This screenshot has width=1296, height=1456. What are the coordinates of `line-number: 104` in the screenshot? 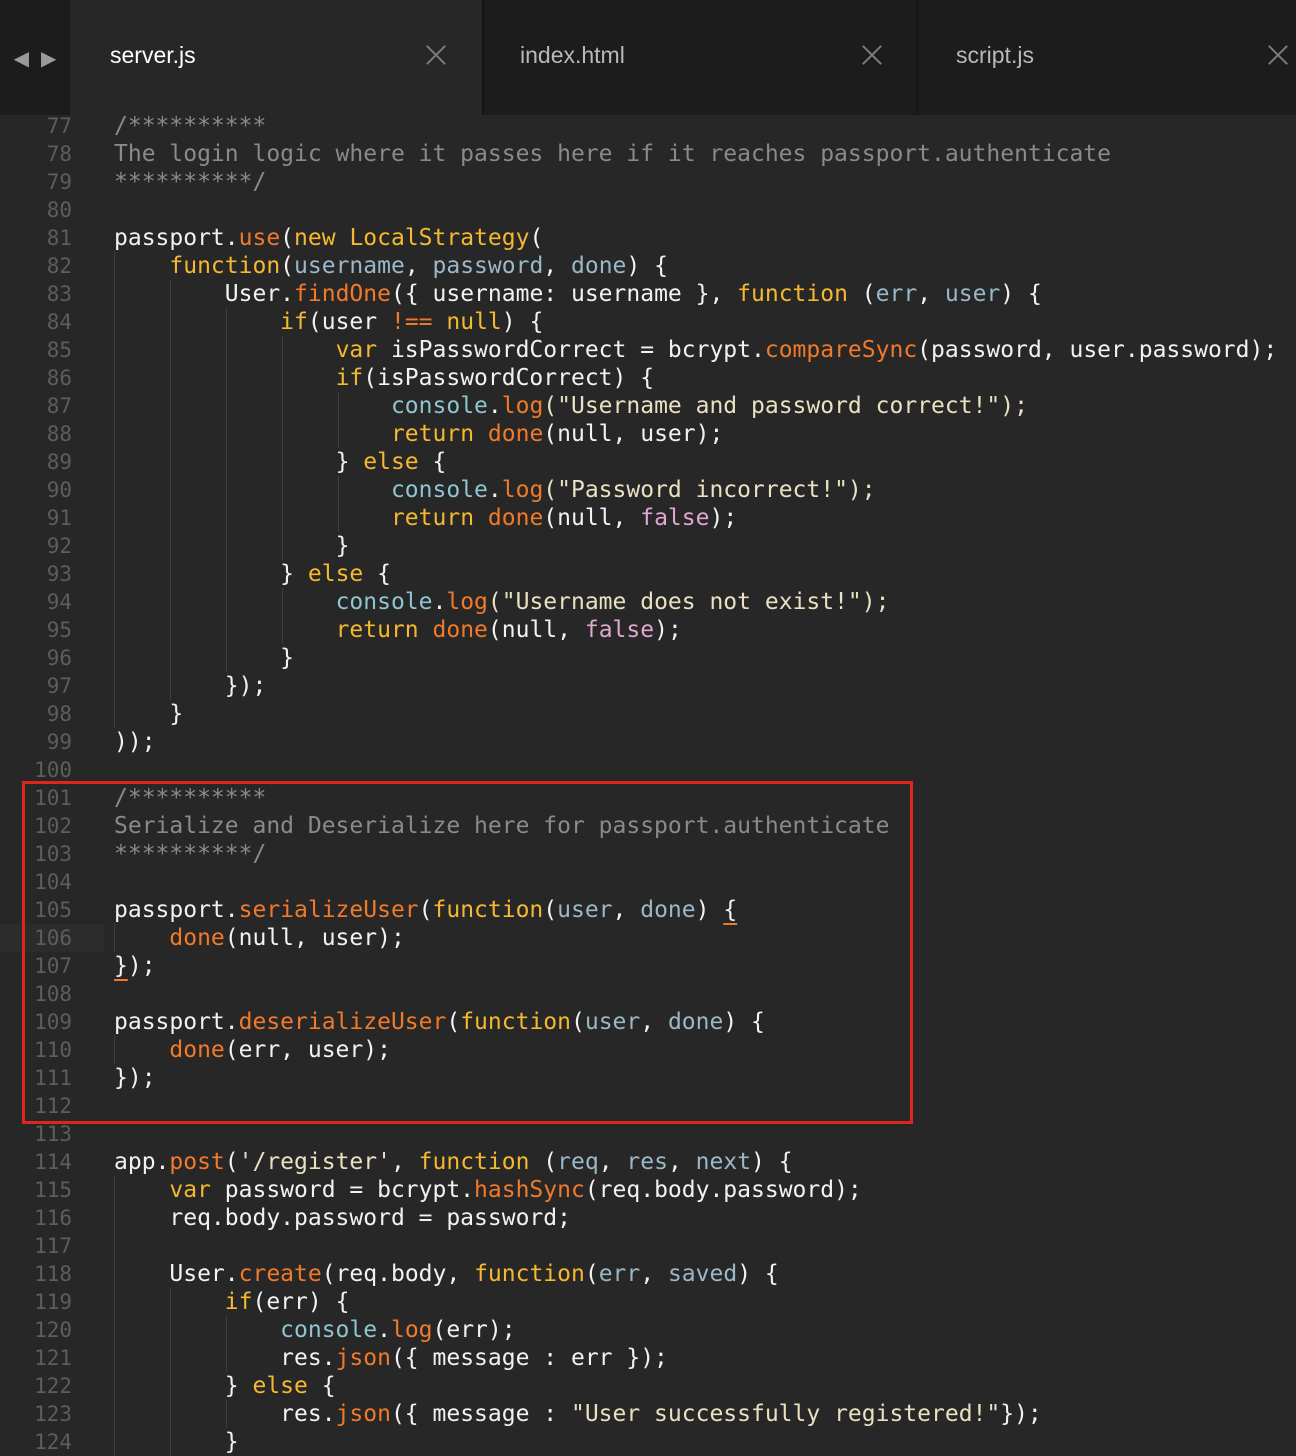 It's located at (53, 882).